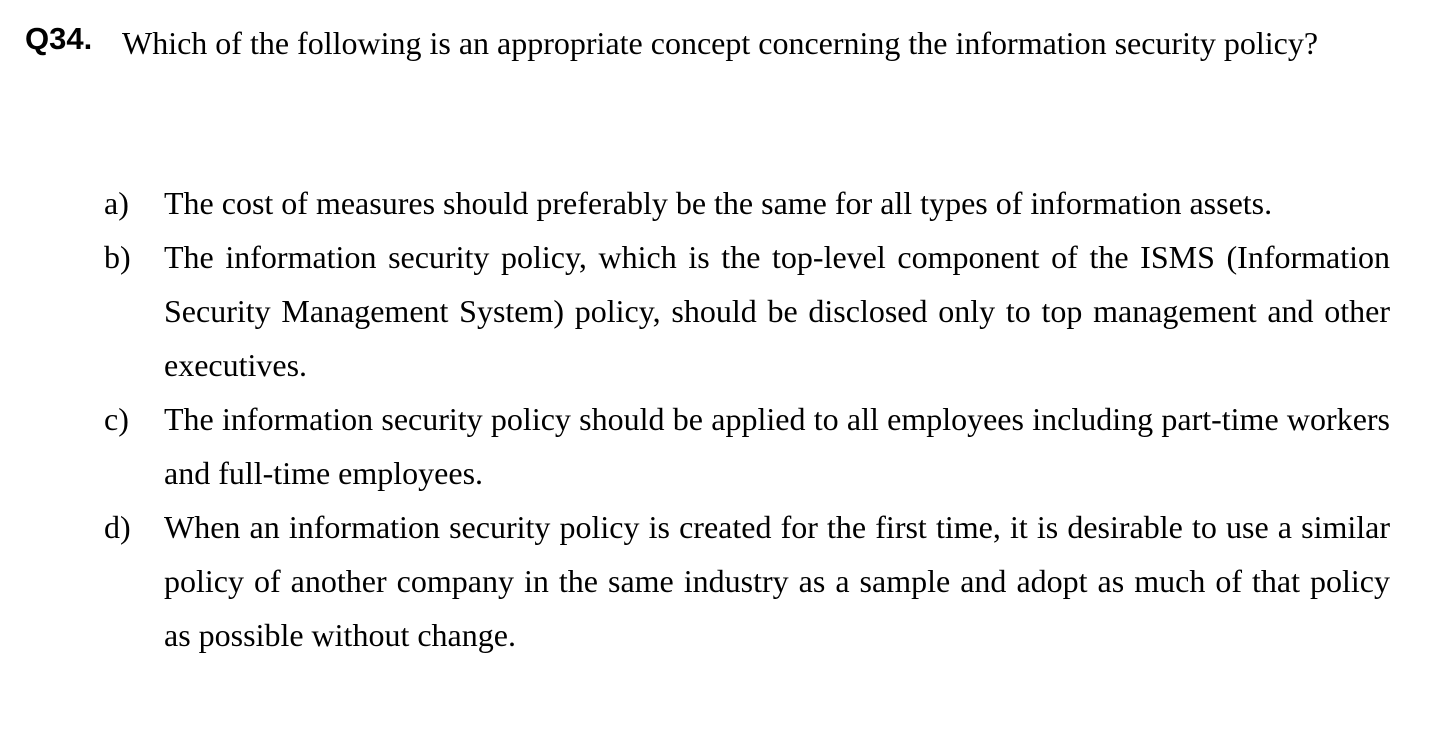 This screenshot has height=730, width=1450. Describe the element at coordinates (117, 257) in the screenshot. I see `option-letter: b)` at that location.